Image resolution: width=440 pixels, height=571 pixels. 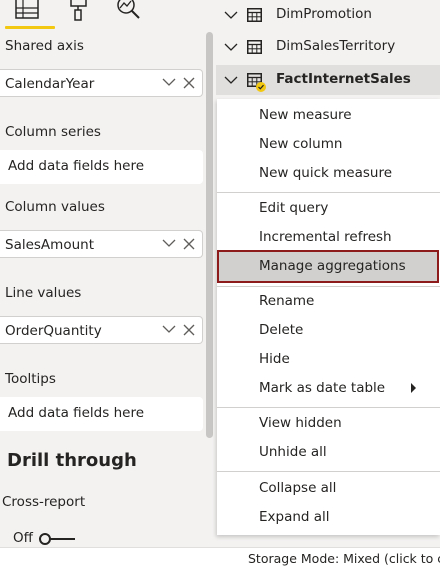 I want to click on menu-item-hide: Hide, so click(x=328, y=359).